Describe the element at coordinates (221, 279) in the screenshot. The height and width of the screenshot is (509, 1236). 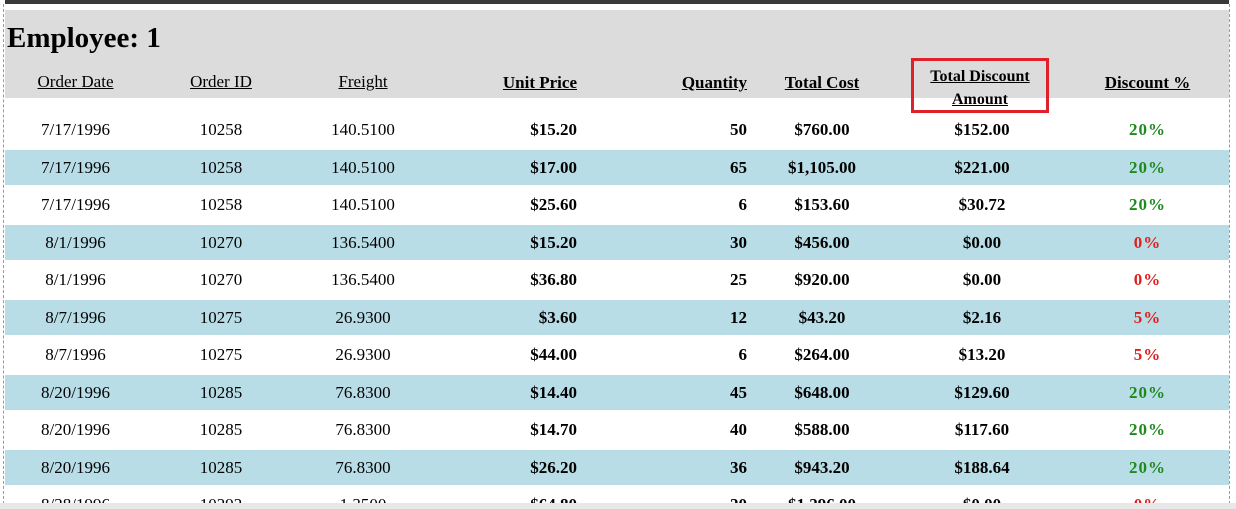
I see `order-id-cell: 10270` at that location.